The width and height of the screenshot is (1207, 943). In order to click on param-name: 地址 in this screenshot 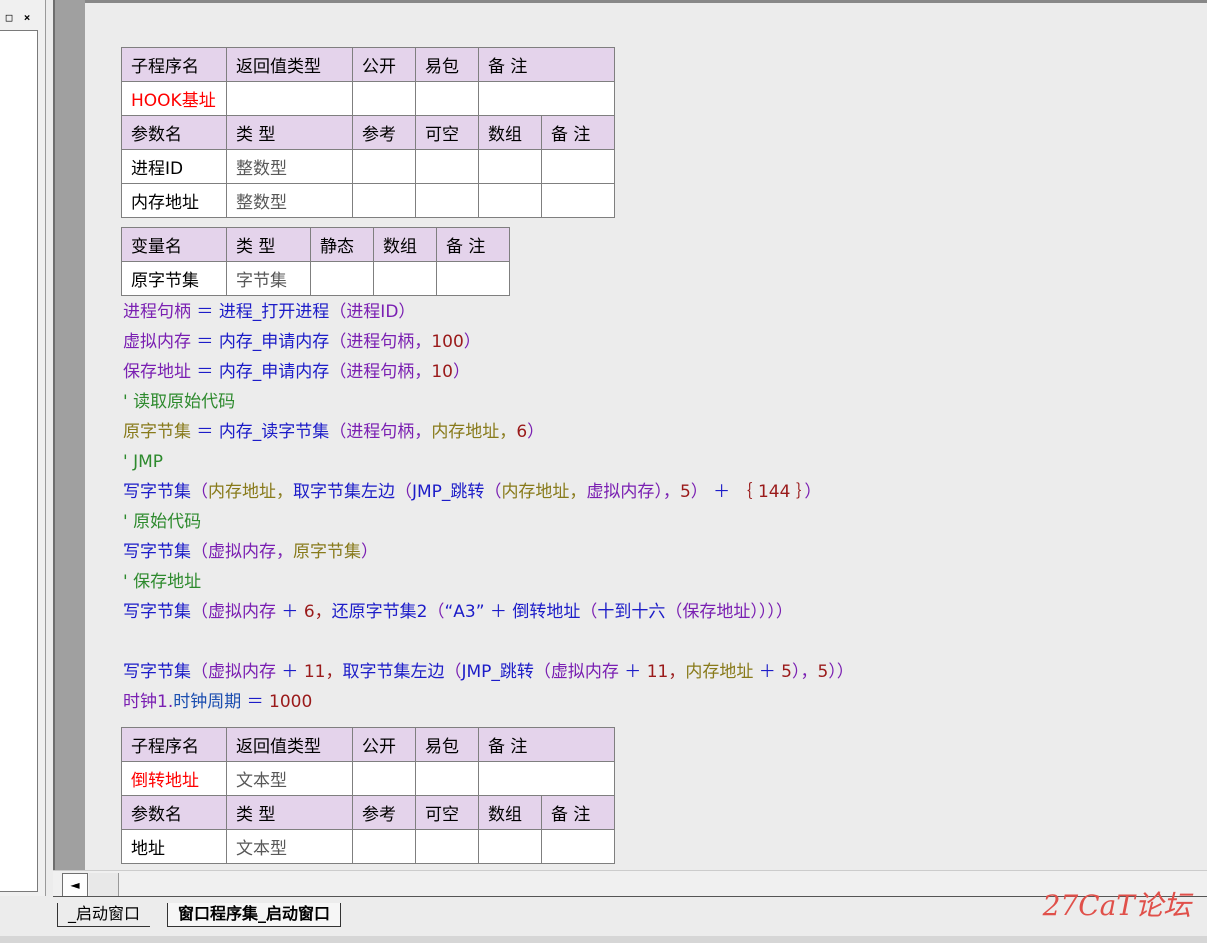, I will do `click(174, 846)`.